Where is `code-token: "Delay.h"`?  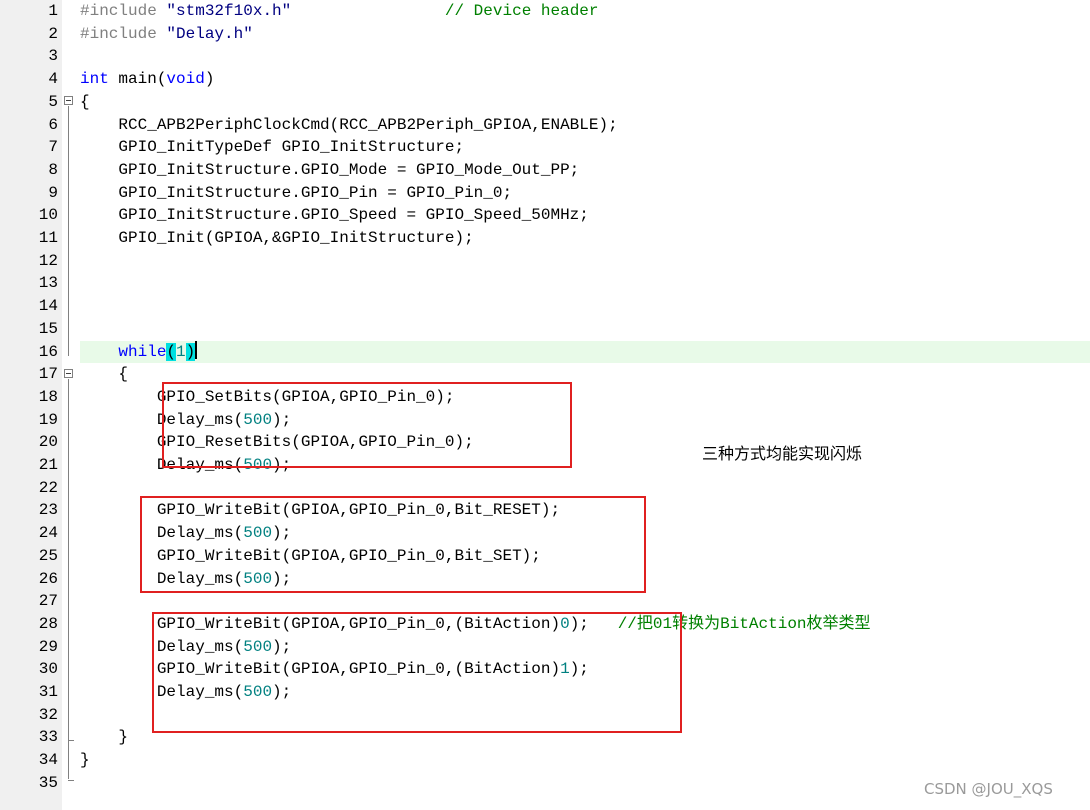
code-token: "Delay.h" is located at coordinates (209, 33).